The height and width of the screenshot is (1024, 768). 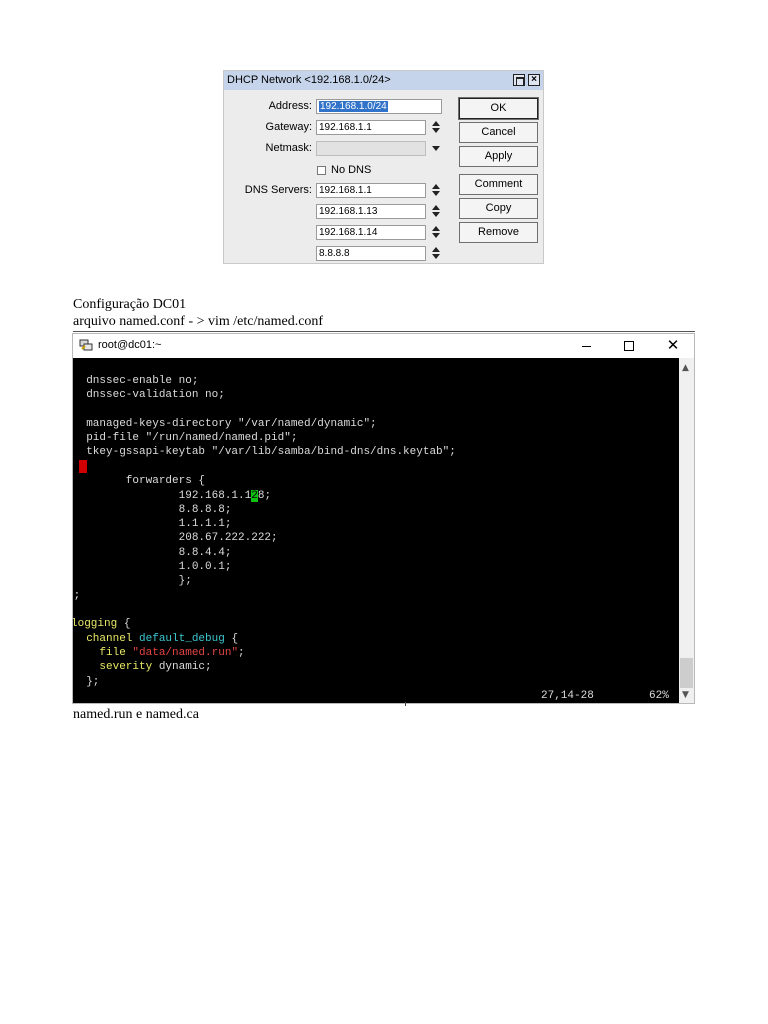 I want to click on code-line: 1.1.1.1;, so click(x=152, y=524).